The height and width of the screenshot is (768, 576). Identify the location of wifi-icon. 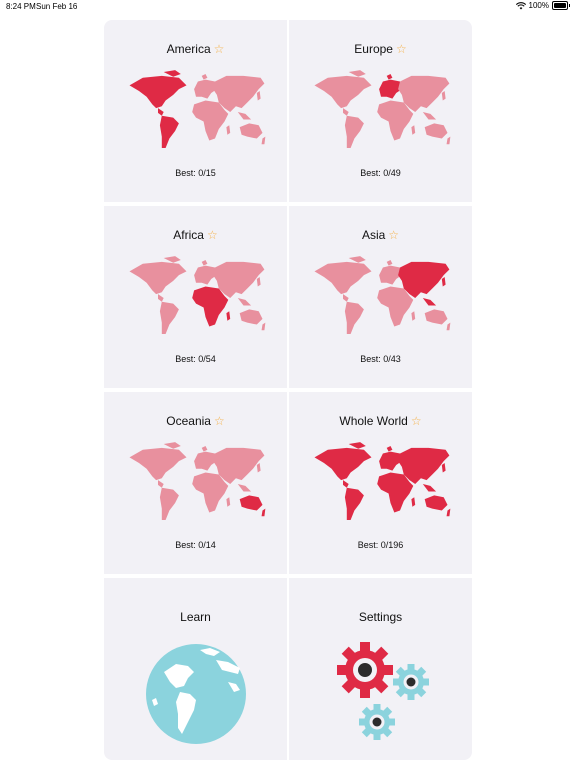
(520, 5).